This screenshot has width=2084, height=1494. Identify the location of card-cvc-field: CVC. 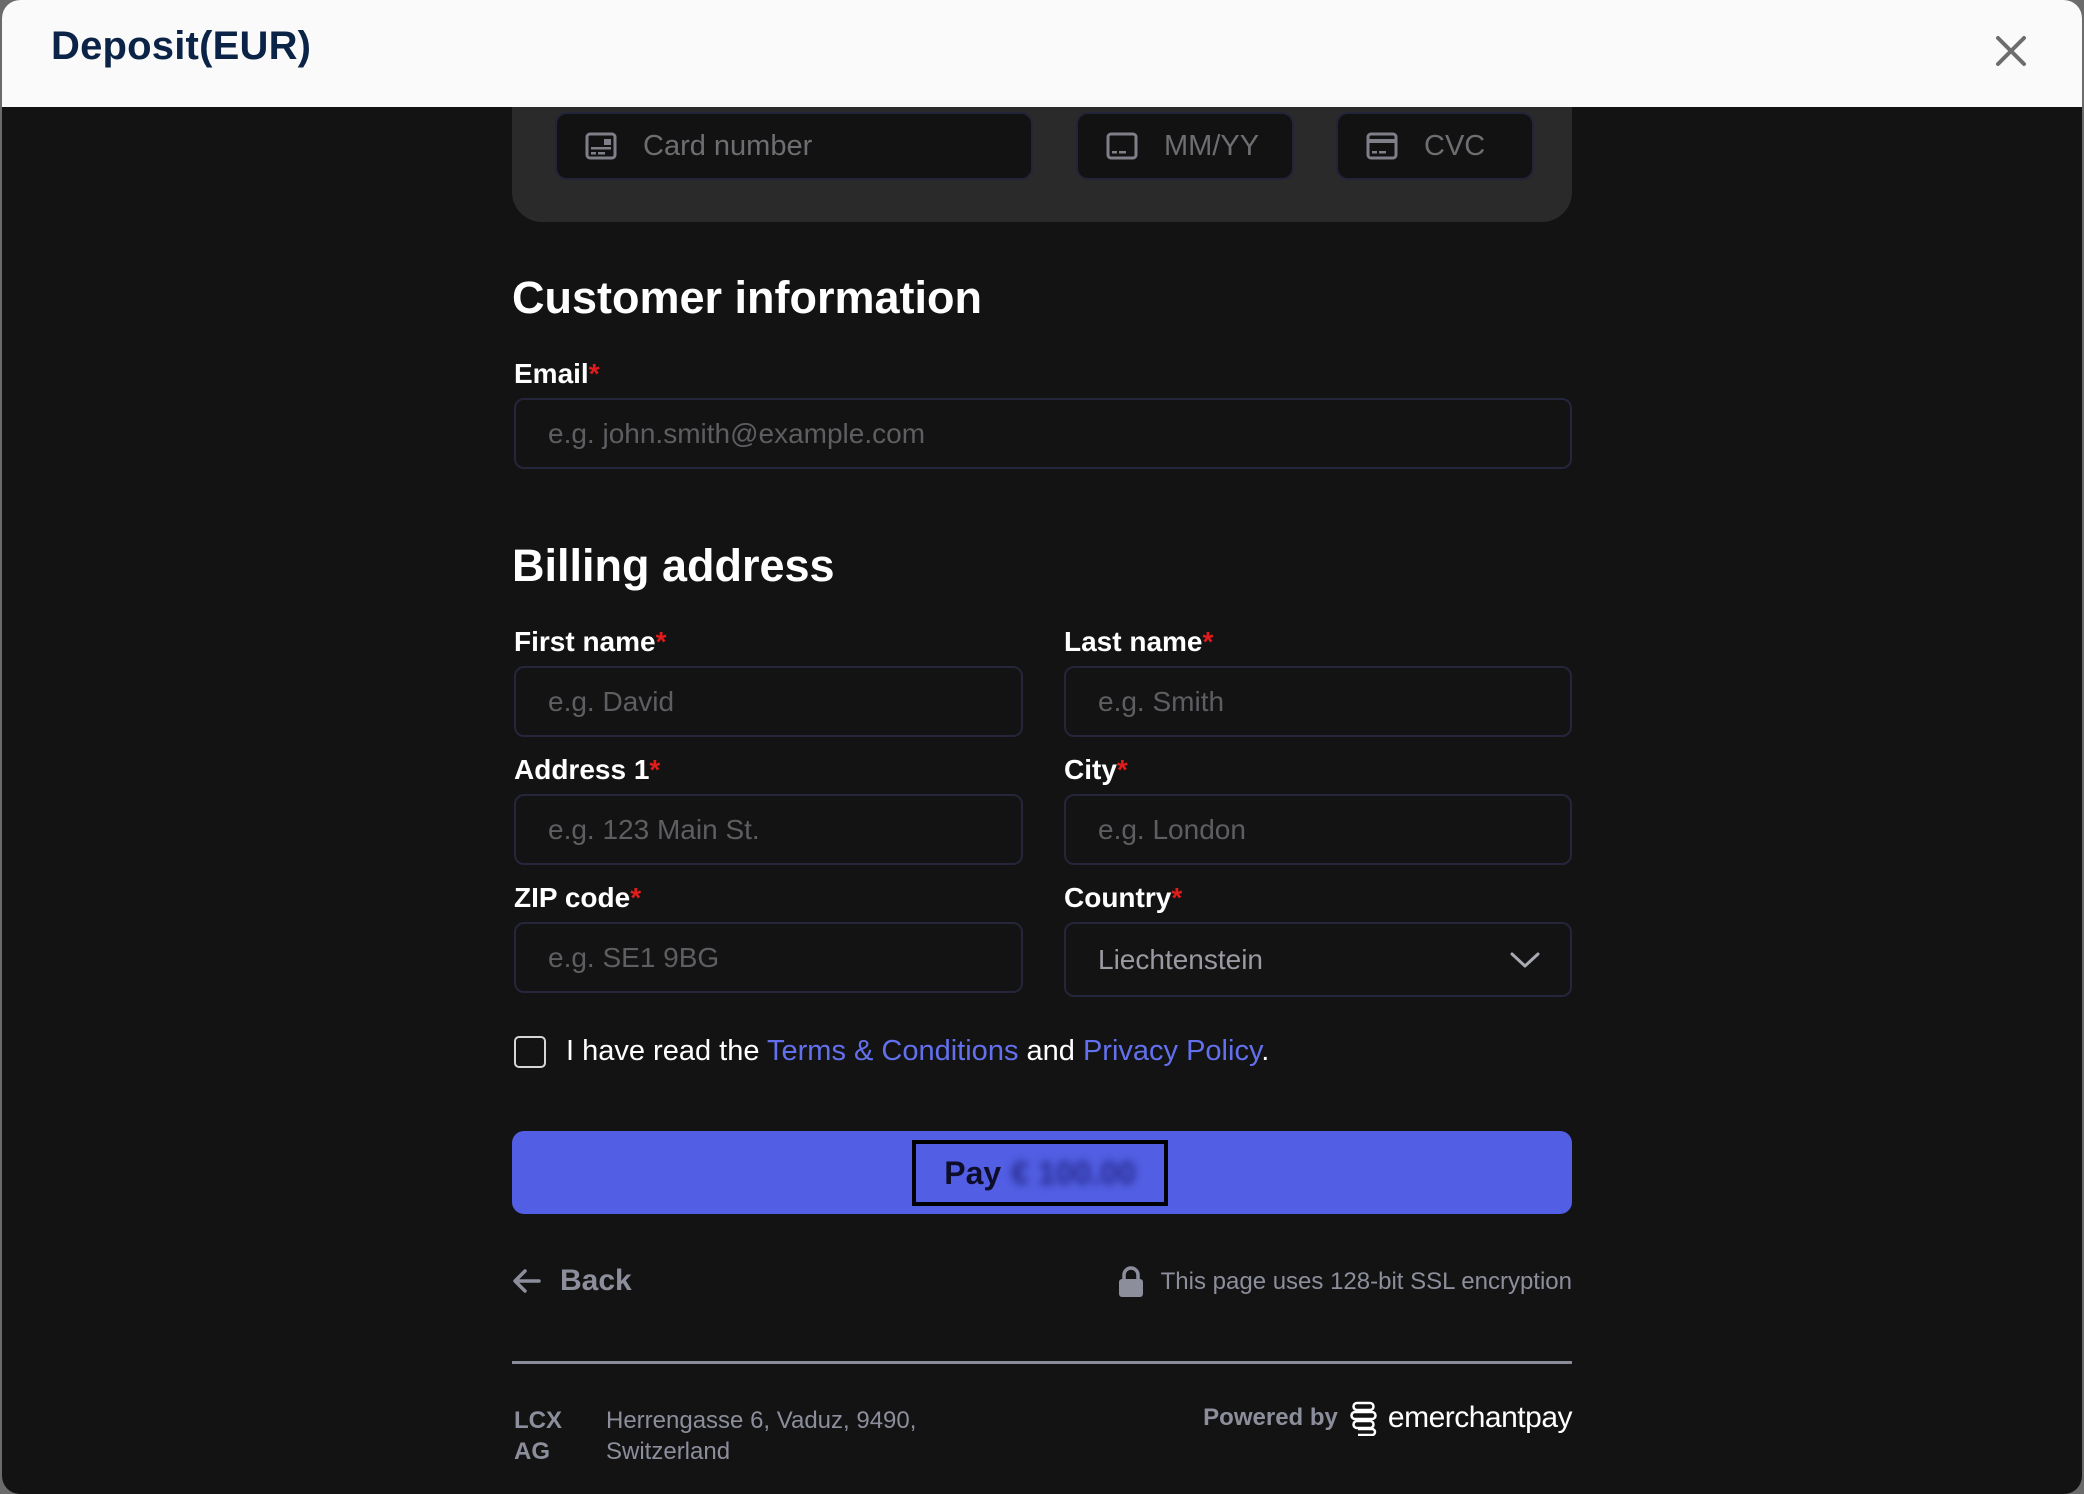
(1435, 146).